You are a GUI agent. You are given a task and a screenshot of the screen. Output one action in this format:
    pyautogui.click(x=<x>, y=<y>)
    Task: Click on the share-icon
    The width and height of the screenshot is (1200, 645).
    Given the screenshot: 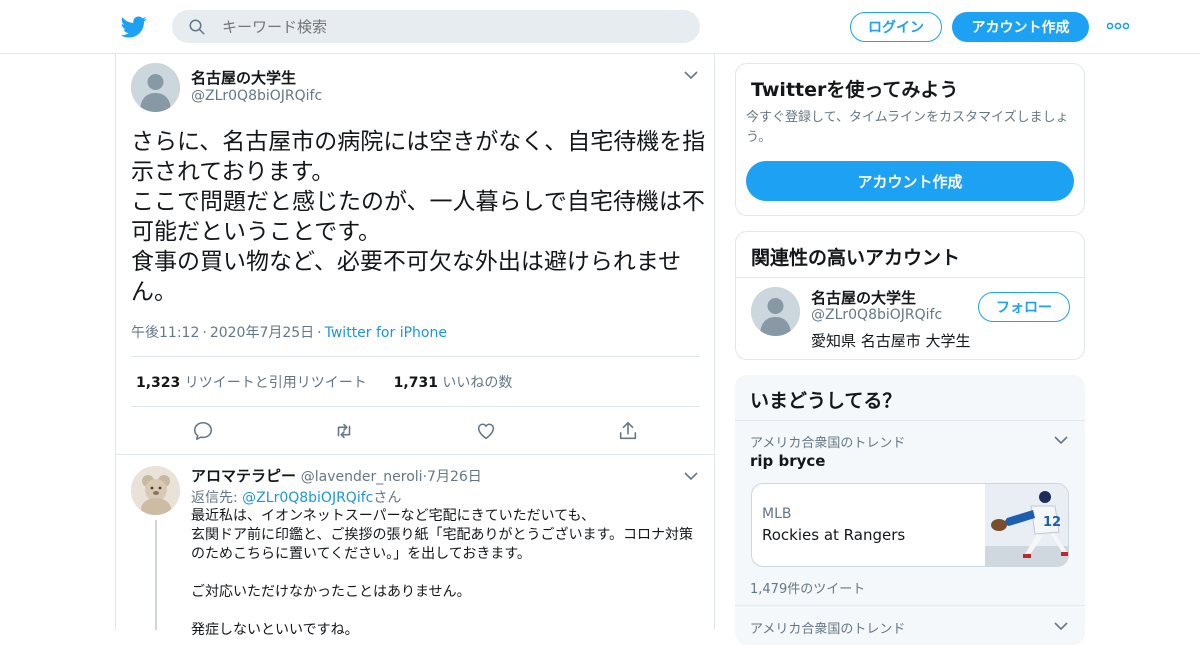 What is the action you would take?
    pyautogui.click(x=628, y=431)
    